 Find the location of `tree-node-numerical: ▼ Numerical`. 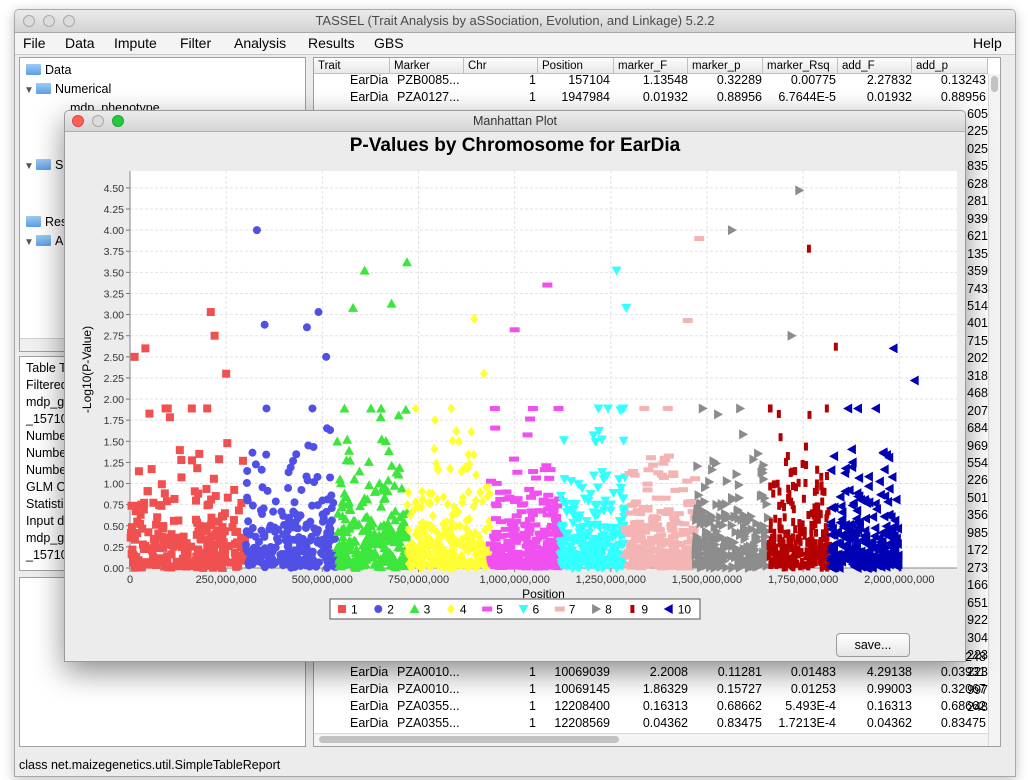

tree-node-numerical: ▼ Numerical is located at coordinates (67, 89).